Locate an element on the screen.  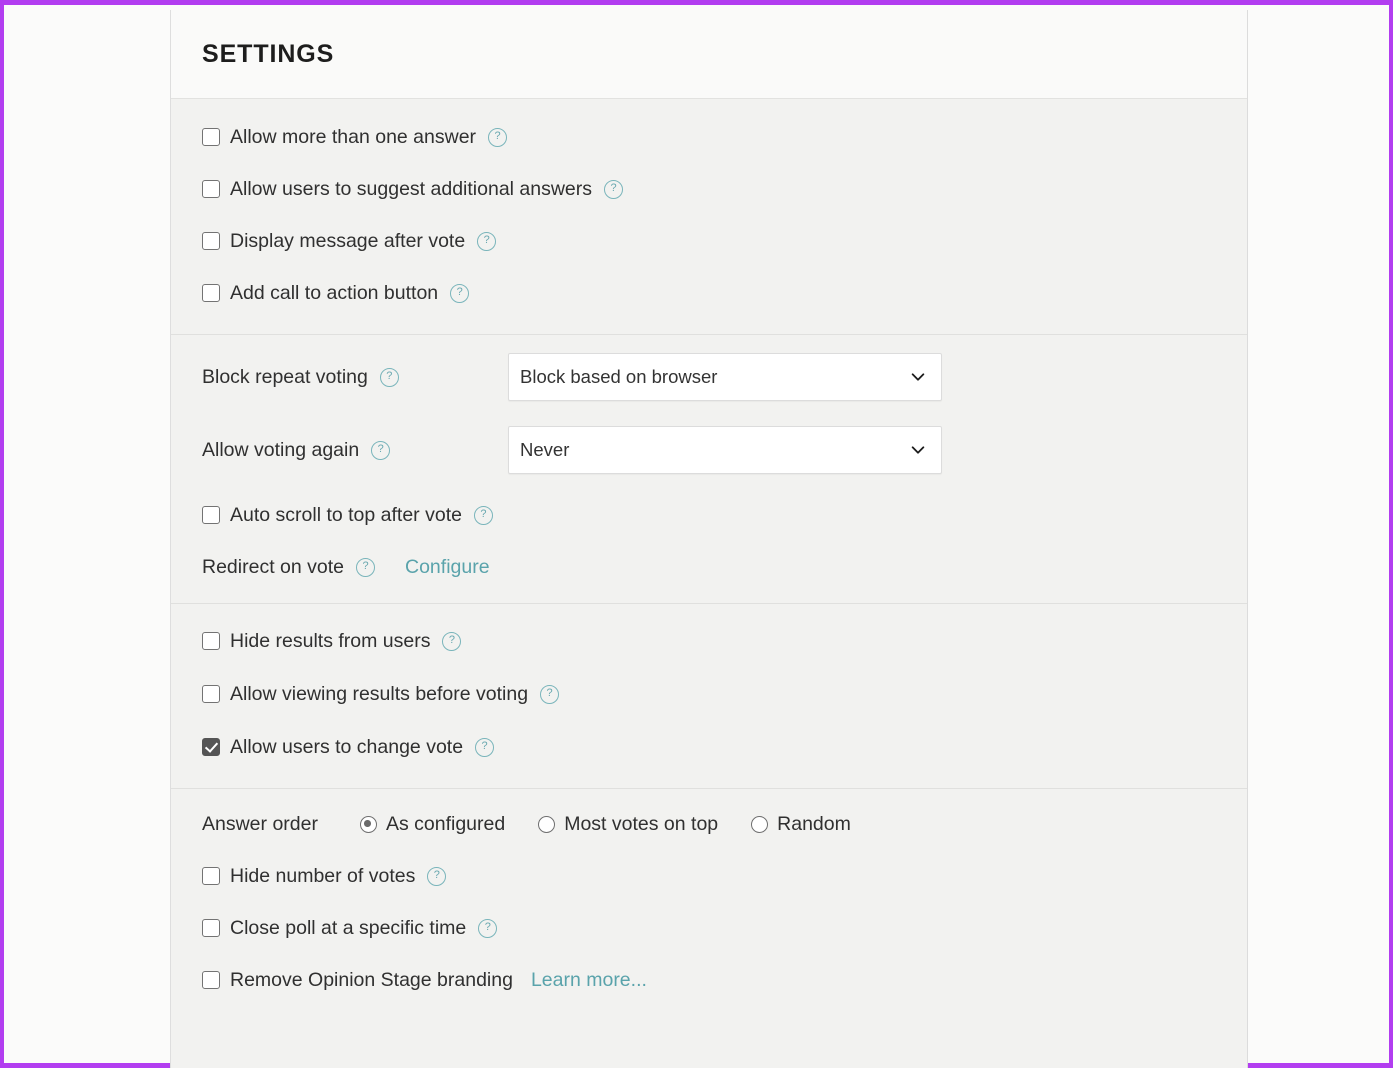
radio-option-most-votes-on-top: Most votes on top is located at coordinates (628, 824).